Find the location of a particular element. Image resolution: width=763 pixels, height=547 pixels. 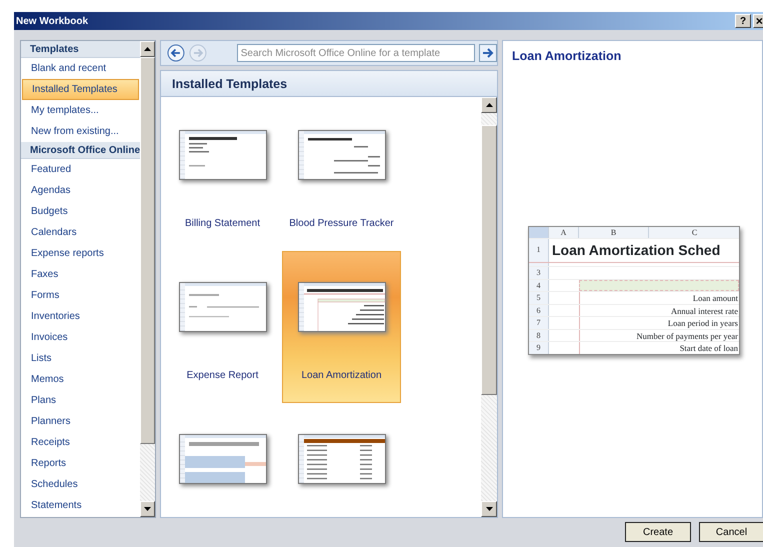

row-number: 9 is located at coordinates (539, 348).